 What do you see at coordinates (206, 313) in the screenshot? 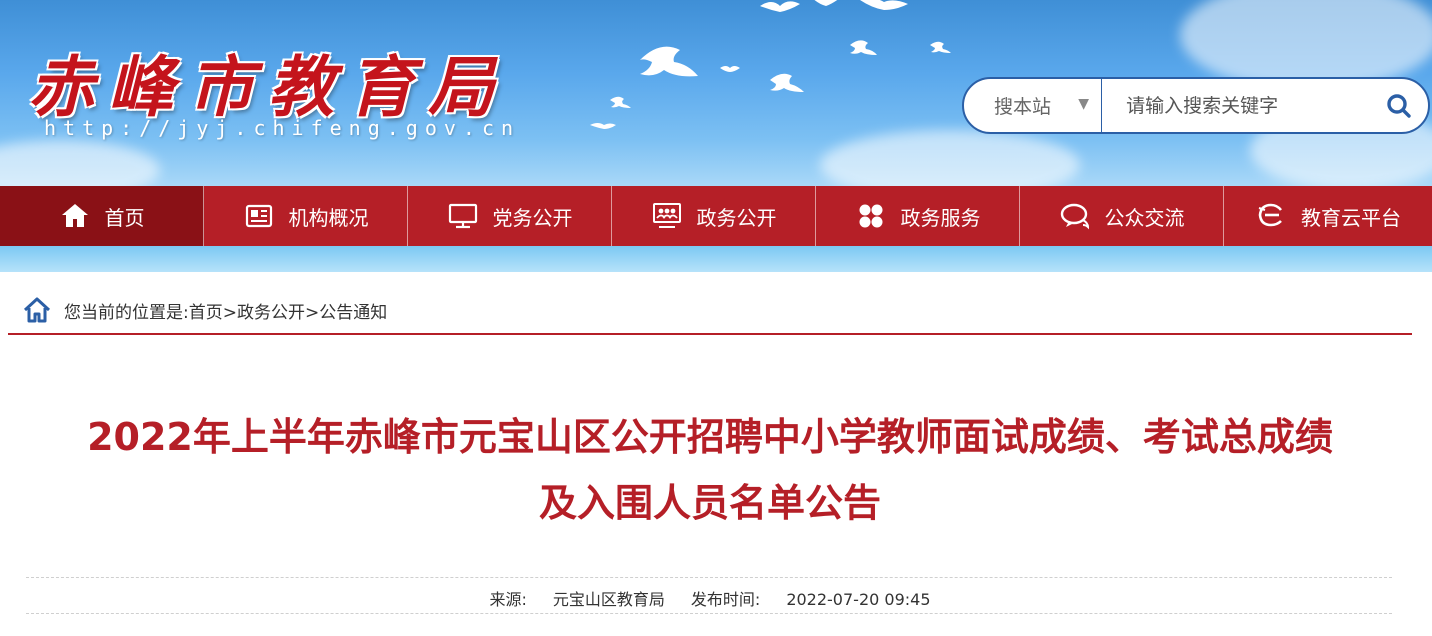
I see `breadcrumb-link-home: 首页` at bounding box center [206, 313].